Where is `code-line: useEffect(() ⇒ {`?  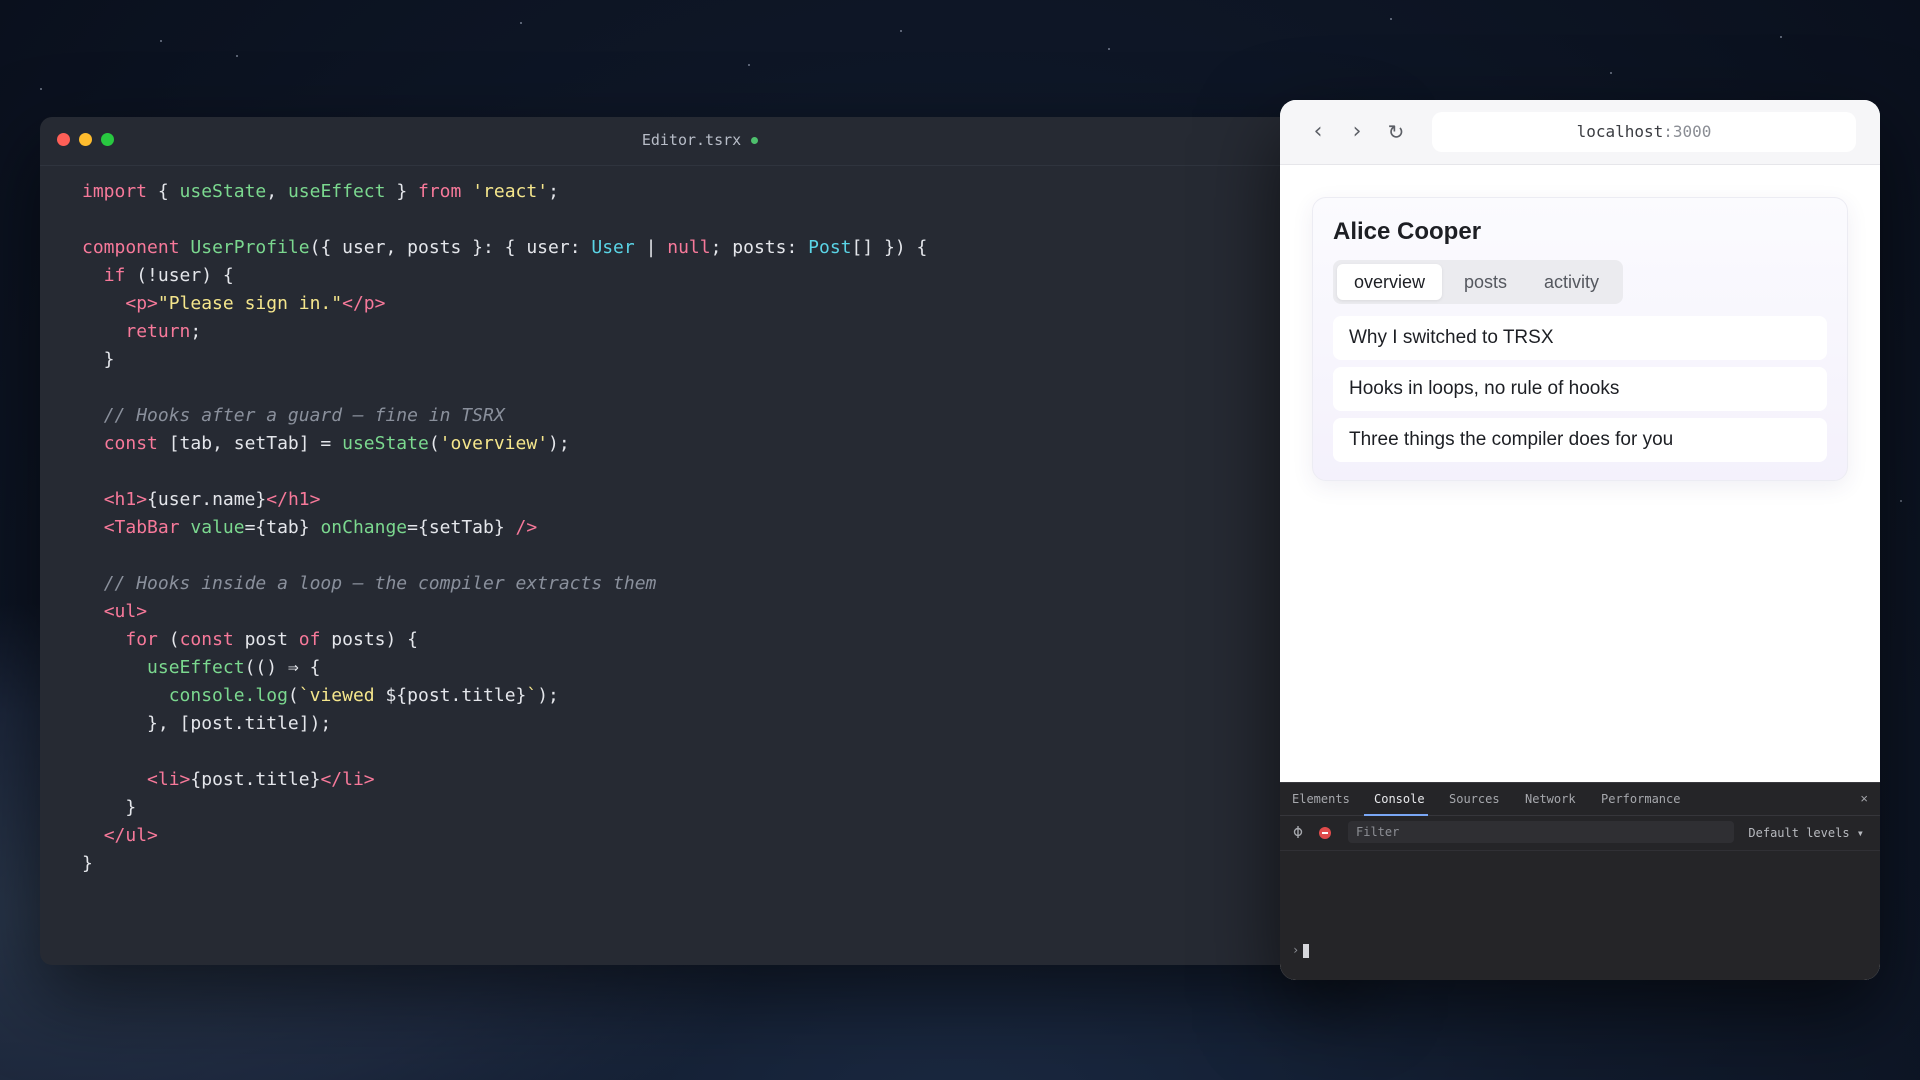 code-line: useEffect(() ⇒ { is located at coordinates (721, 668).